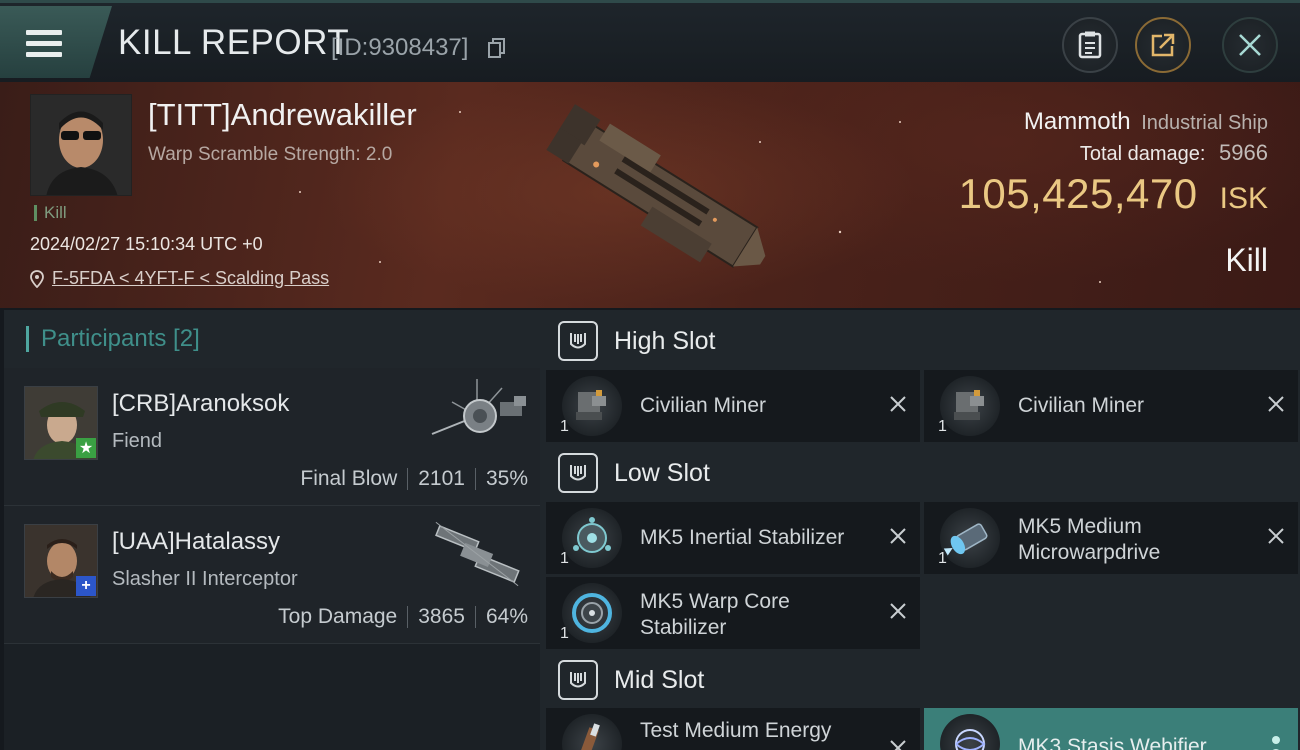 The image size is (1300, 750). What do you see at coordinates (338, 616) in the screenshot?
I see `participant-role: Top Damage` at bounding box center [338, 616].